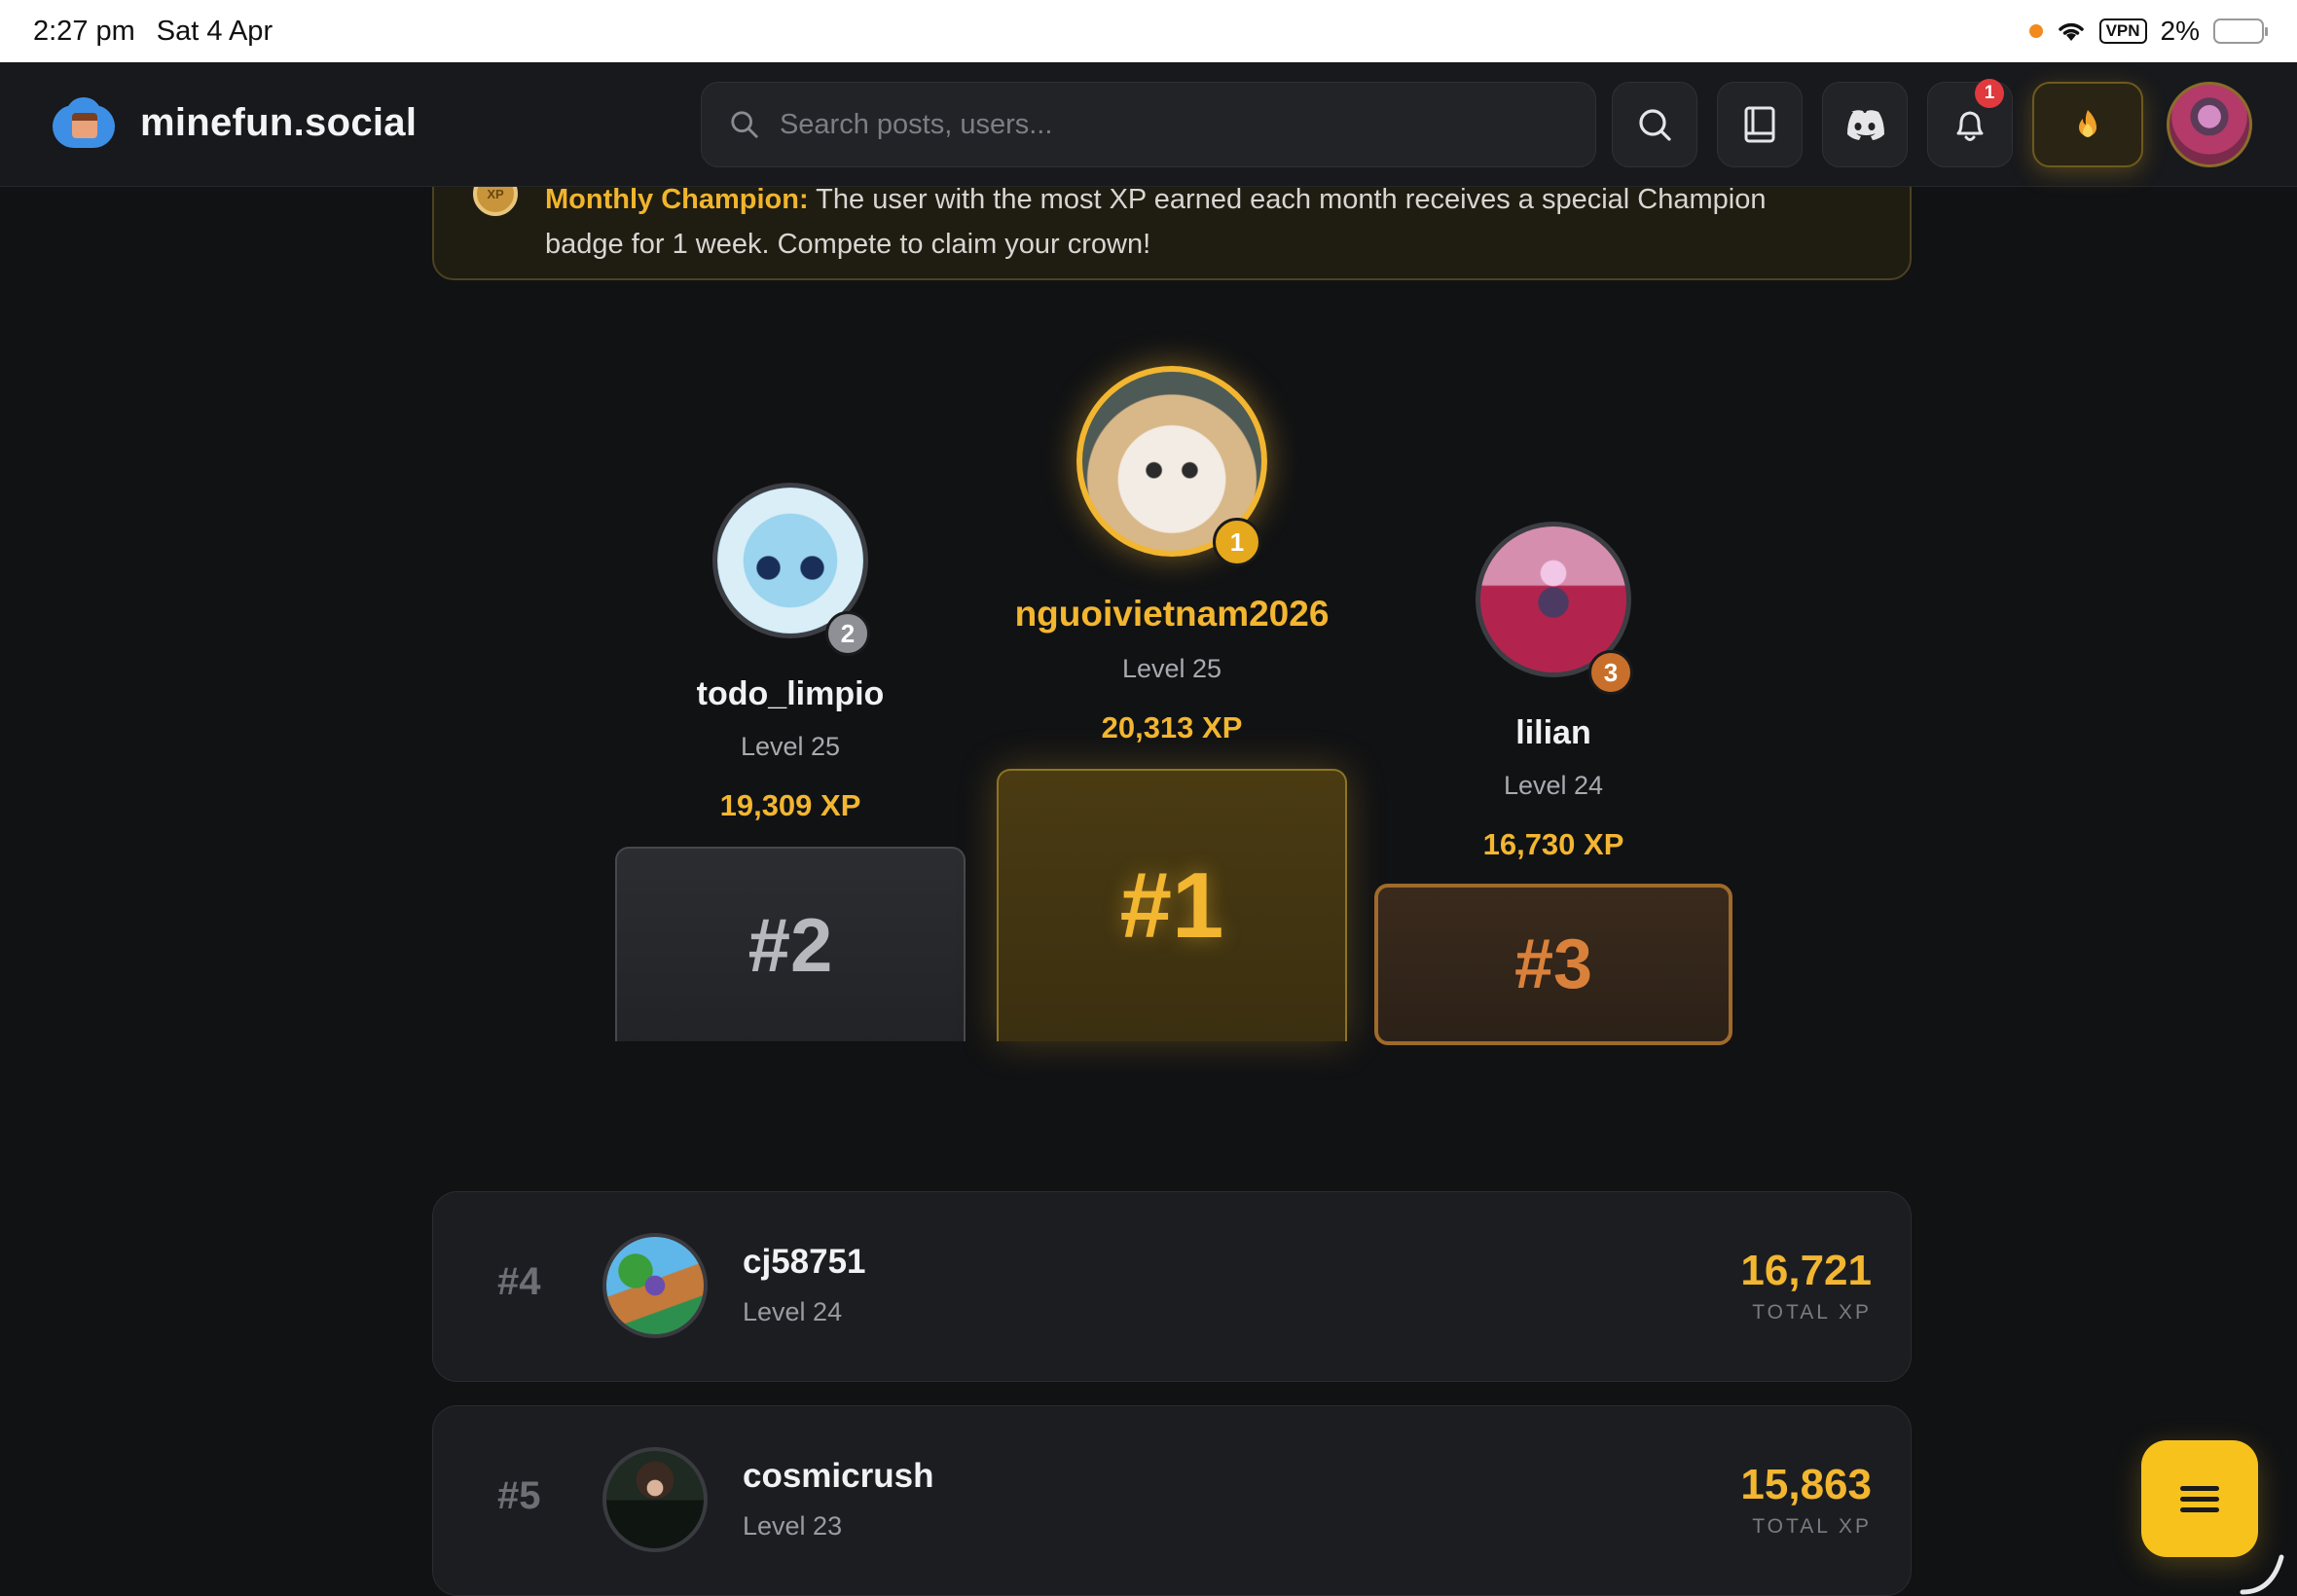 This screenshot has width=2297, height=1596. I want to click on search-input, so click(1173, 124).